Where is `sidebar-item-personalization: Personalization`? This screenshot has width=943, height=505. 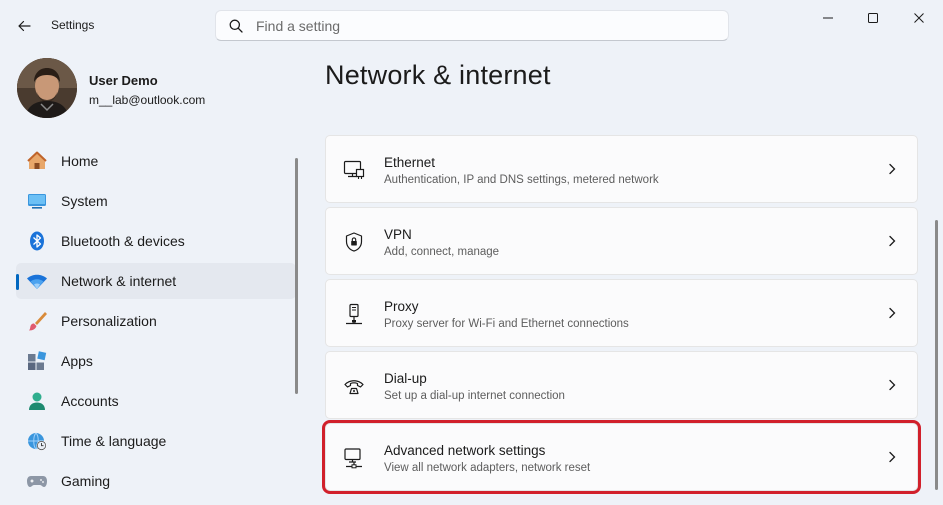
sidebar-item-personalization: Personalization is located at coordinates (156, 321).